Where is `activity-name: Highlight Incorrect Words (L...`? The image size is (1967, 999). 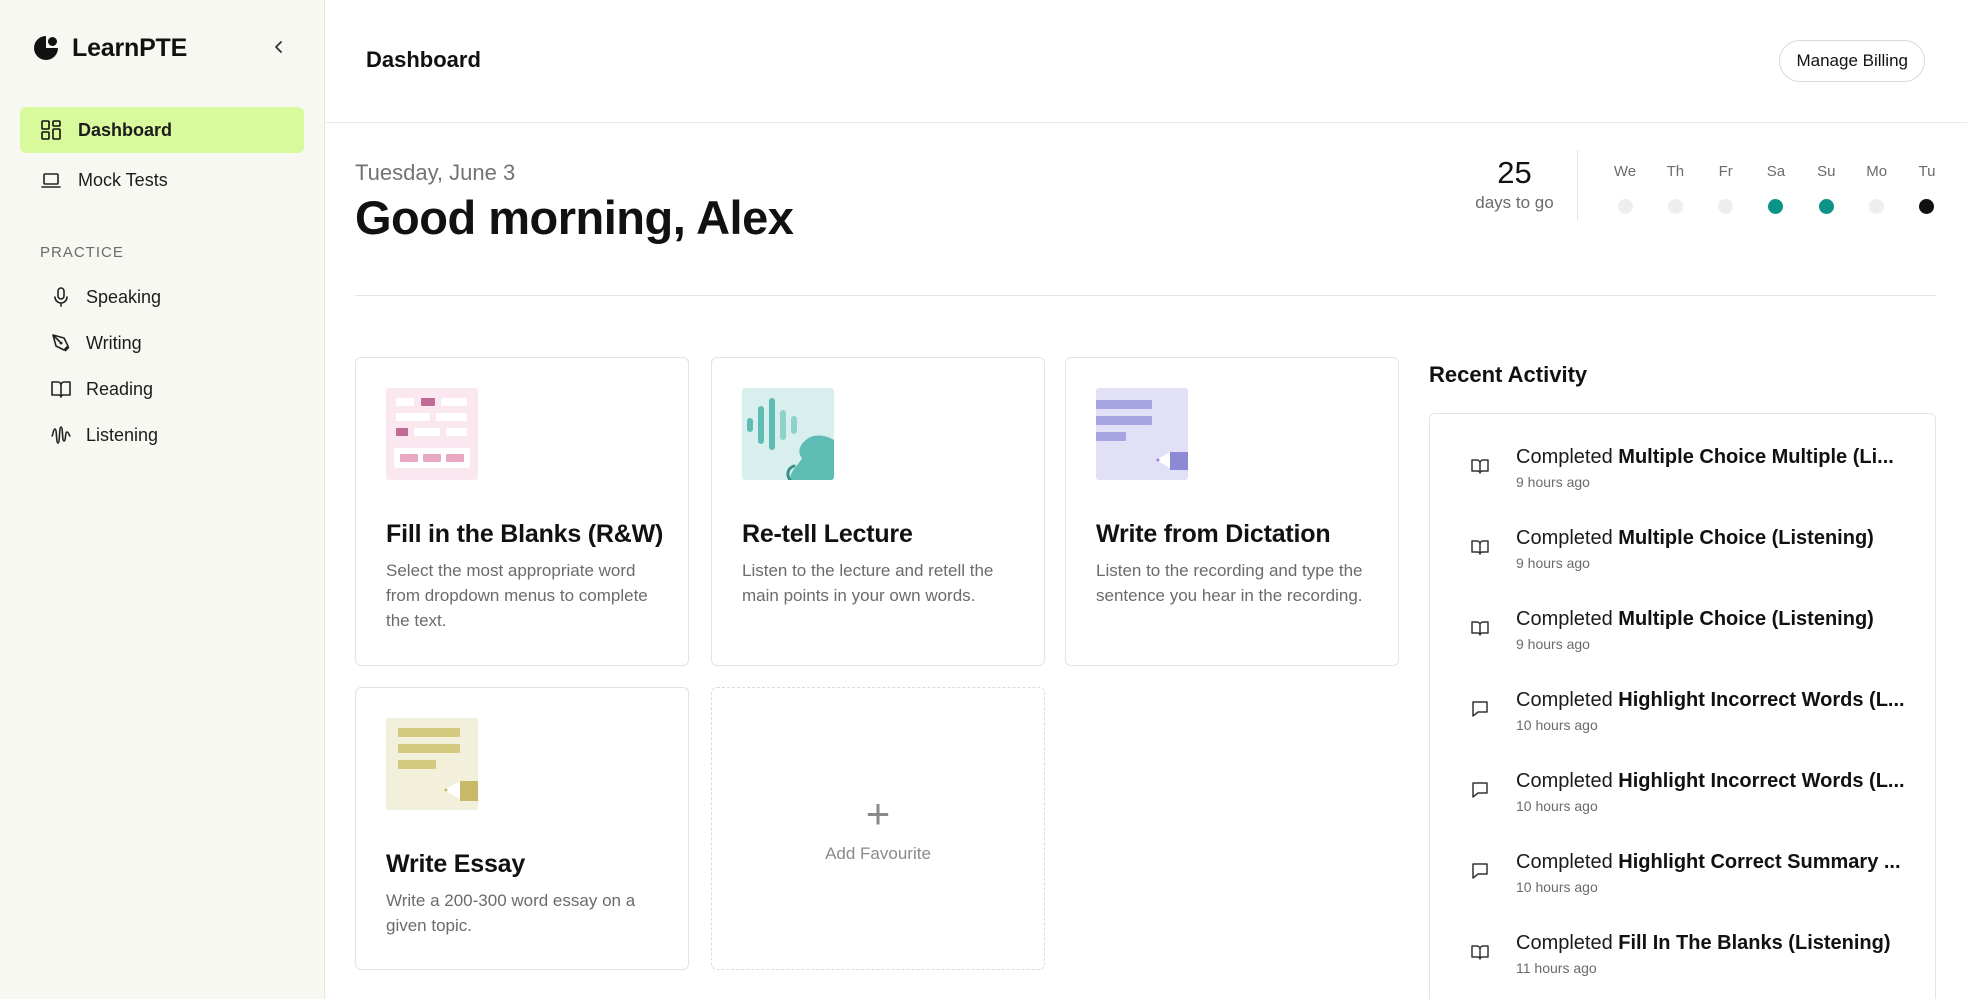
activity-name: Highlight Incorrect Words (L... is located at coordinates (1761, 781).